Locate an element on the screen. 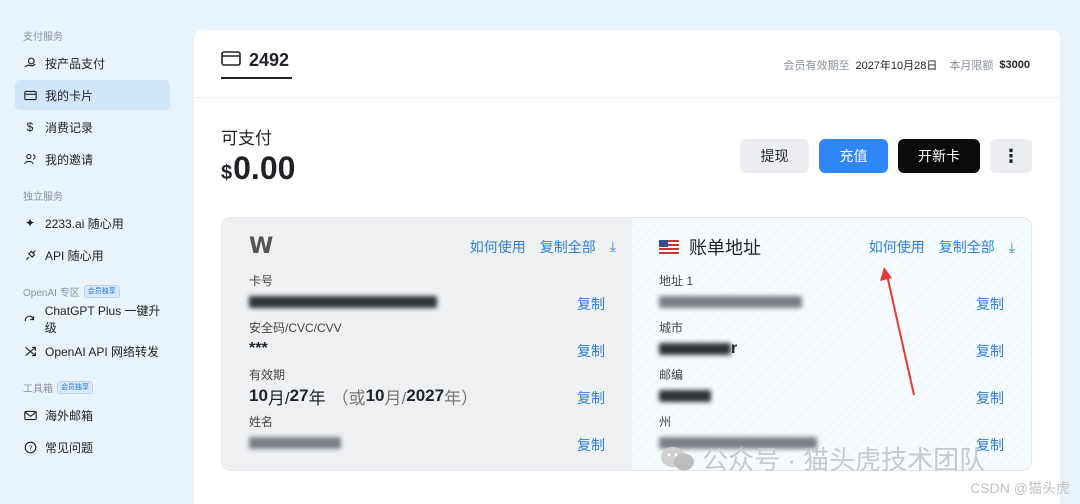  expiry-open: （或 is located at coordinates (348, 398).